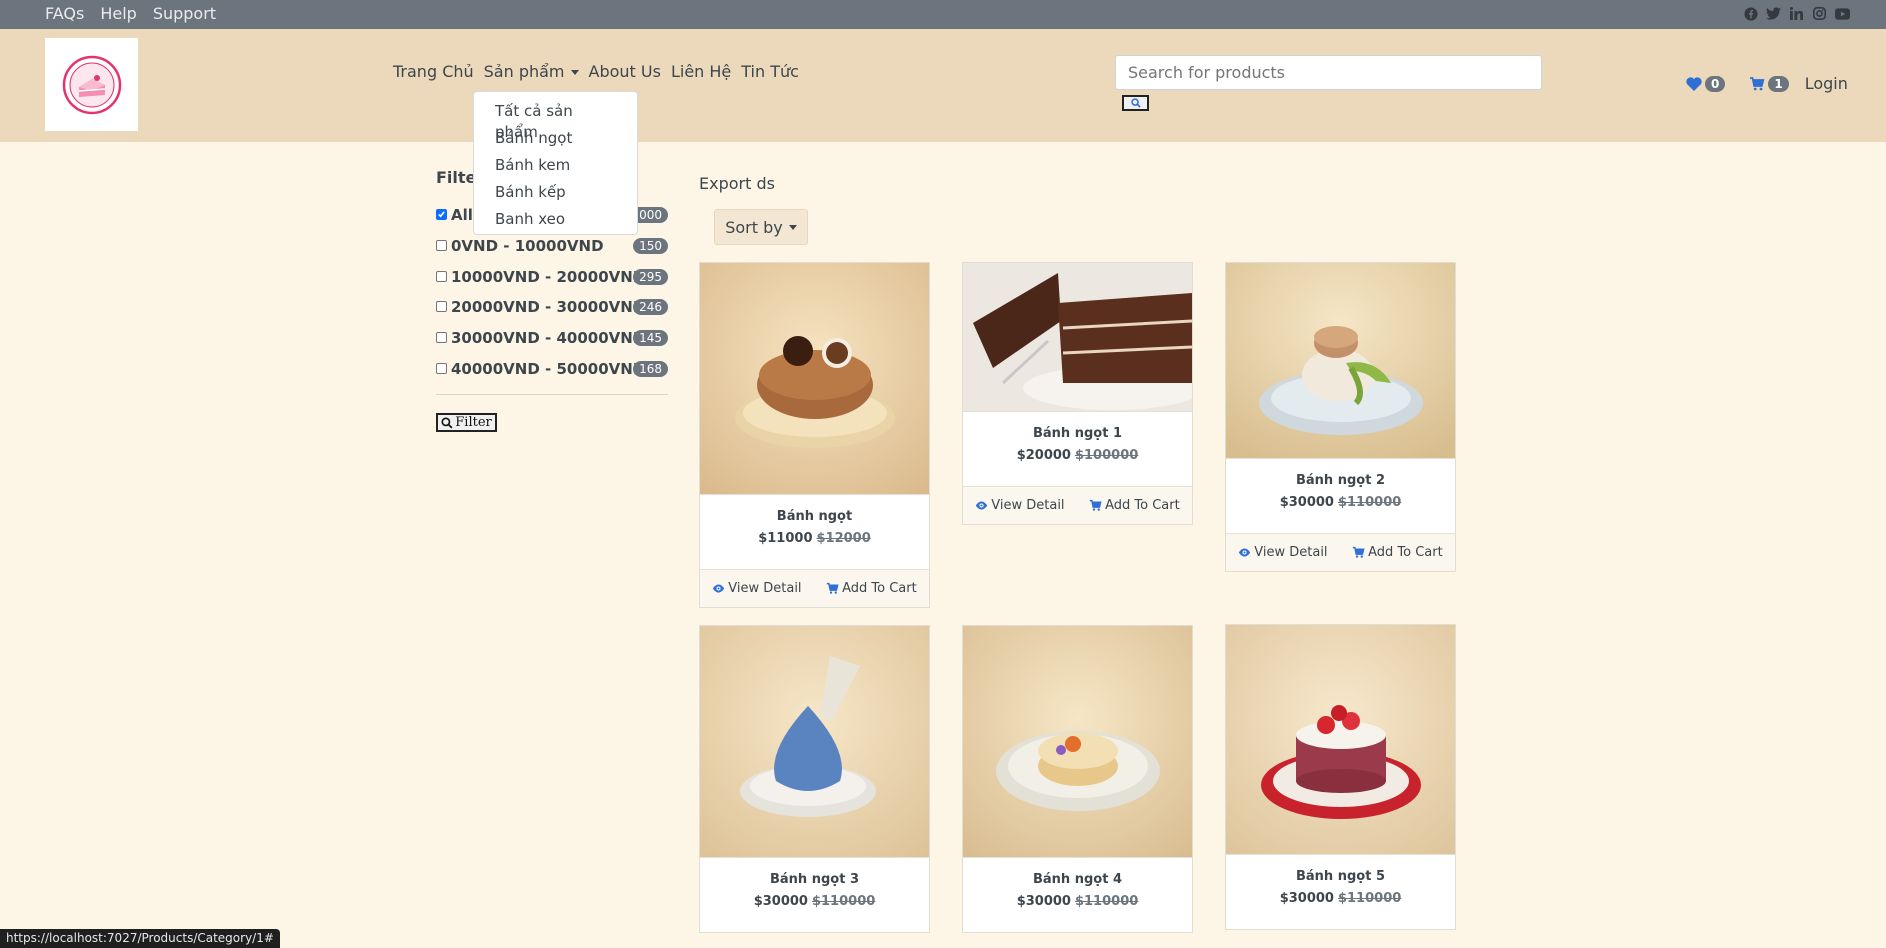 This screenshot has width=1886, height=948. I want to click on product-old-price: $12000, so click(843, 538).